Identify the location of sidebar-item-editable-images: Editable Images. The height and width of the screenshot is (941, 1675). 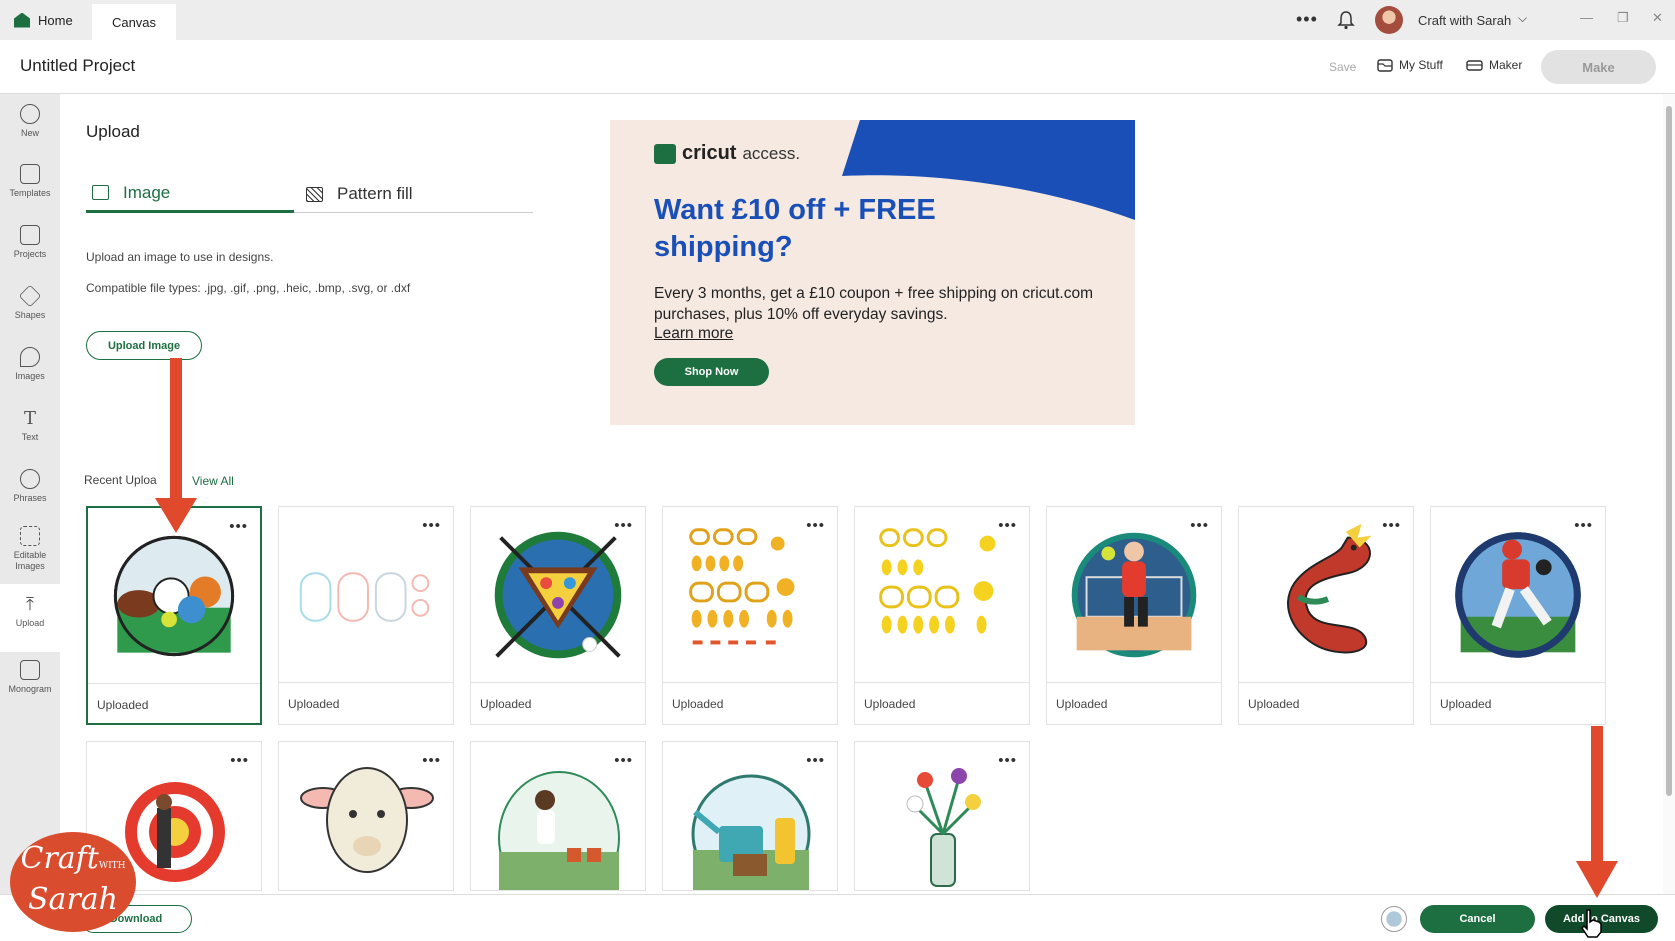
(30, 549).